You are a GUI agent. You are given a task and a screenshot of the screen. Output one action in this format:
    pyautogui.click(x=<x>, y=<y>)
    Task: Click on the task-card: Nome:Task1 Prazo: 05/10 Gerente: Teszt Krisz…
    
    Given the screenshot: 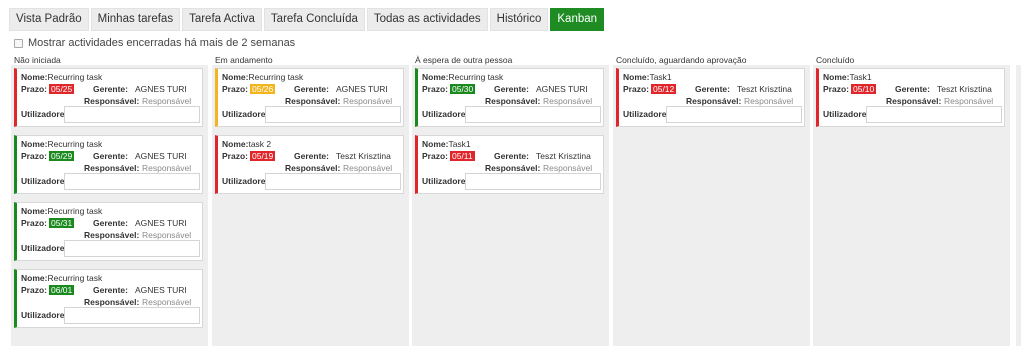 What is the action you would take?
    pyautogui.click(x=910, y=97)
    